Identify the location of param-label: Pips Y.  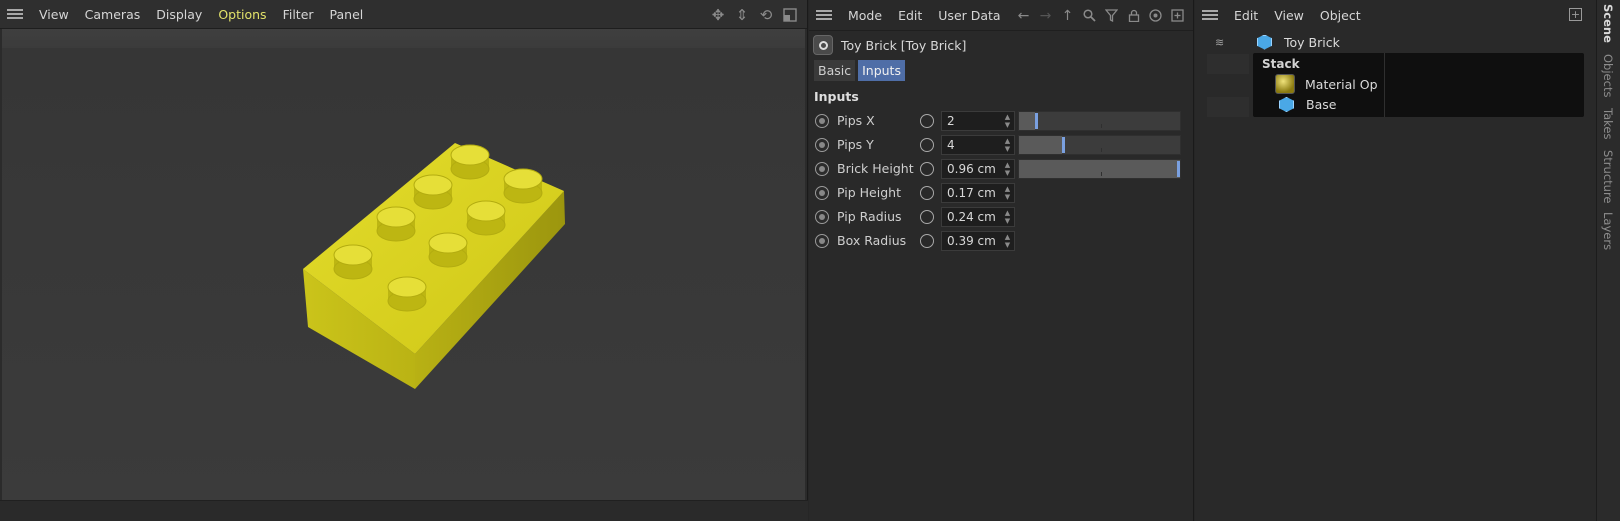
(855, 144).